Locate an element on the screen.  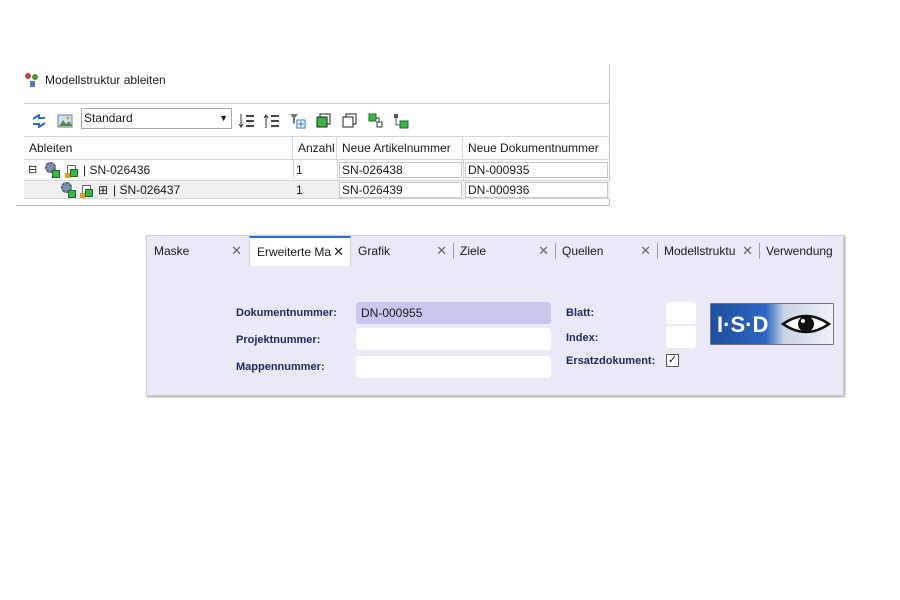
tab-ziele: Ziele ✕ is located at coordinates (504, 251).